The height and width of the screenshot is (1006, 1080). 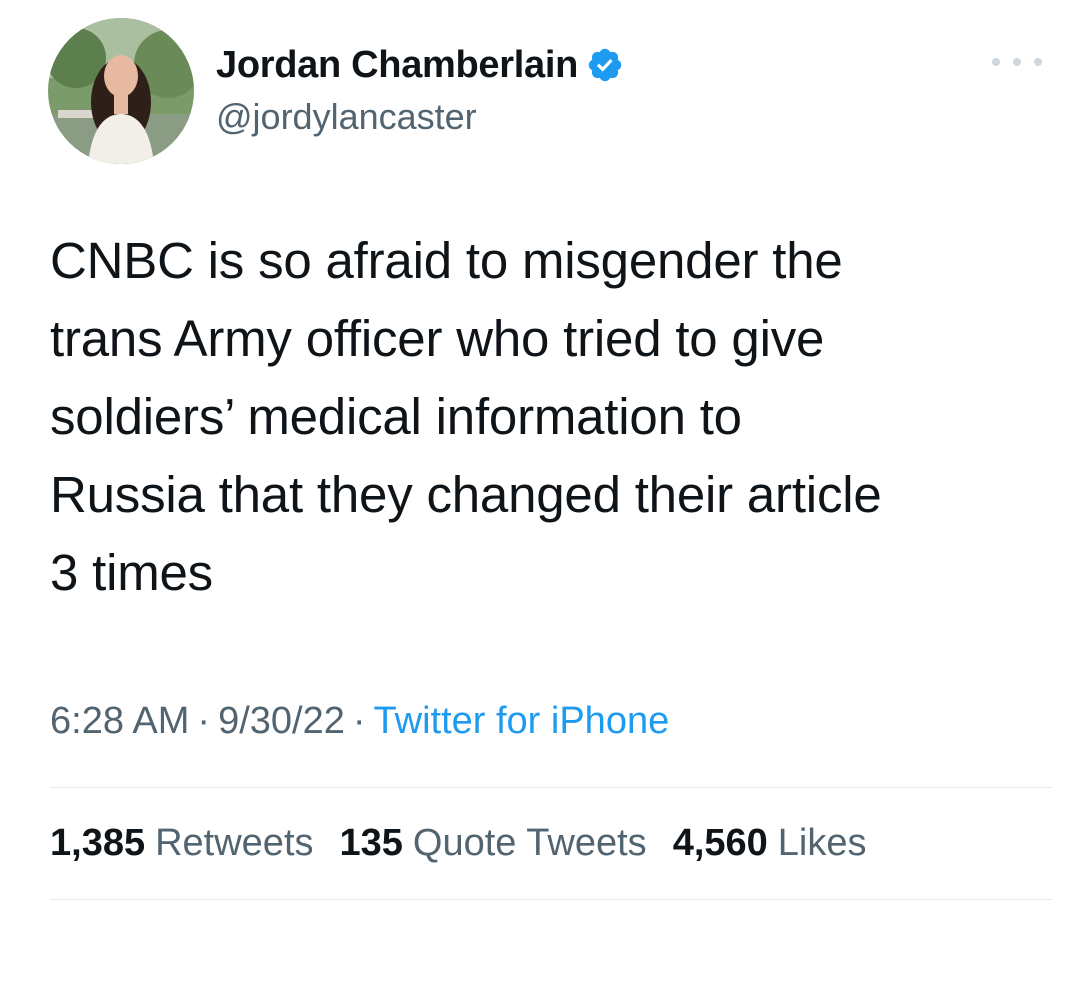 What do you see at coordinates (529, 843) in the screenshot?
I see `quote-tweets-label: Quote Tweets` at bounding box center [529, 843].